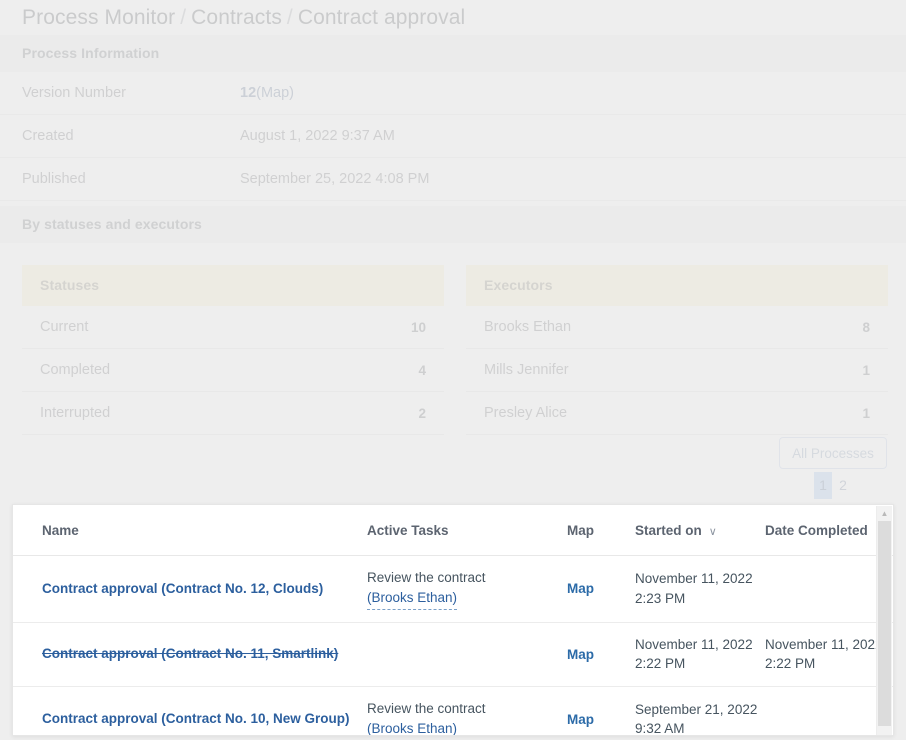  I want to click on info-value-created: August 1, 2022 9:37 AM, so click(317, 136).